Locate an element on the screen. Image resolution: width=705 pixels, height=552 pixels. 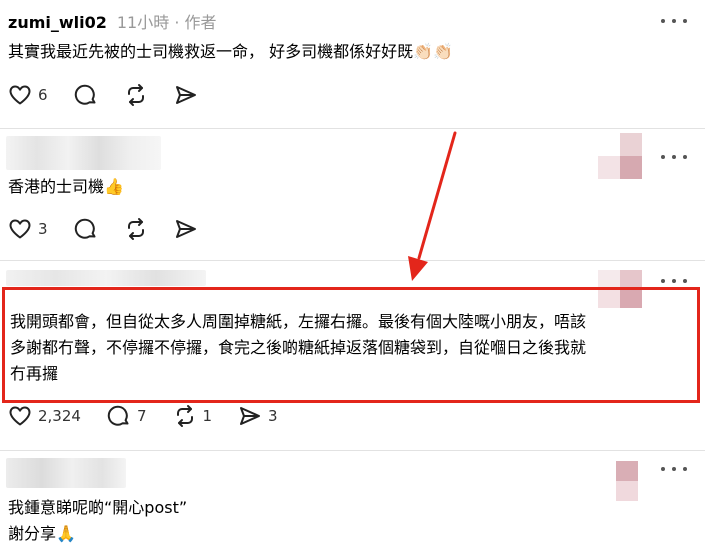
post-text: 其實我最近先被的士司機救返一命， 好多司機都係好好既👏🏻👏🏻 is located at coordinates (230, 51).